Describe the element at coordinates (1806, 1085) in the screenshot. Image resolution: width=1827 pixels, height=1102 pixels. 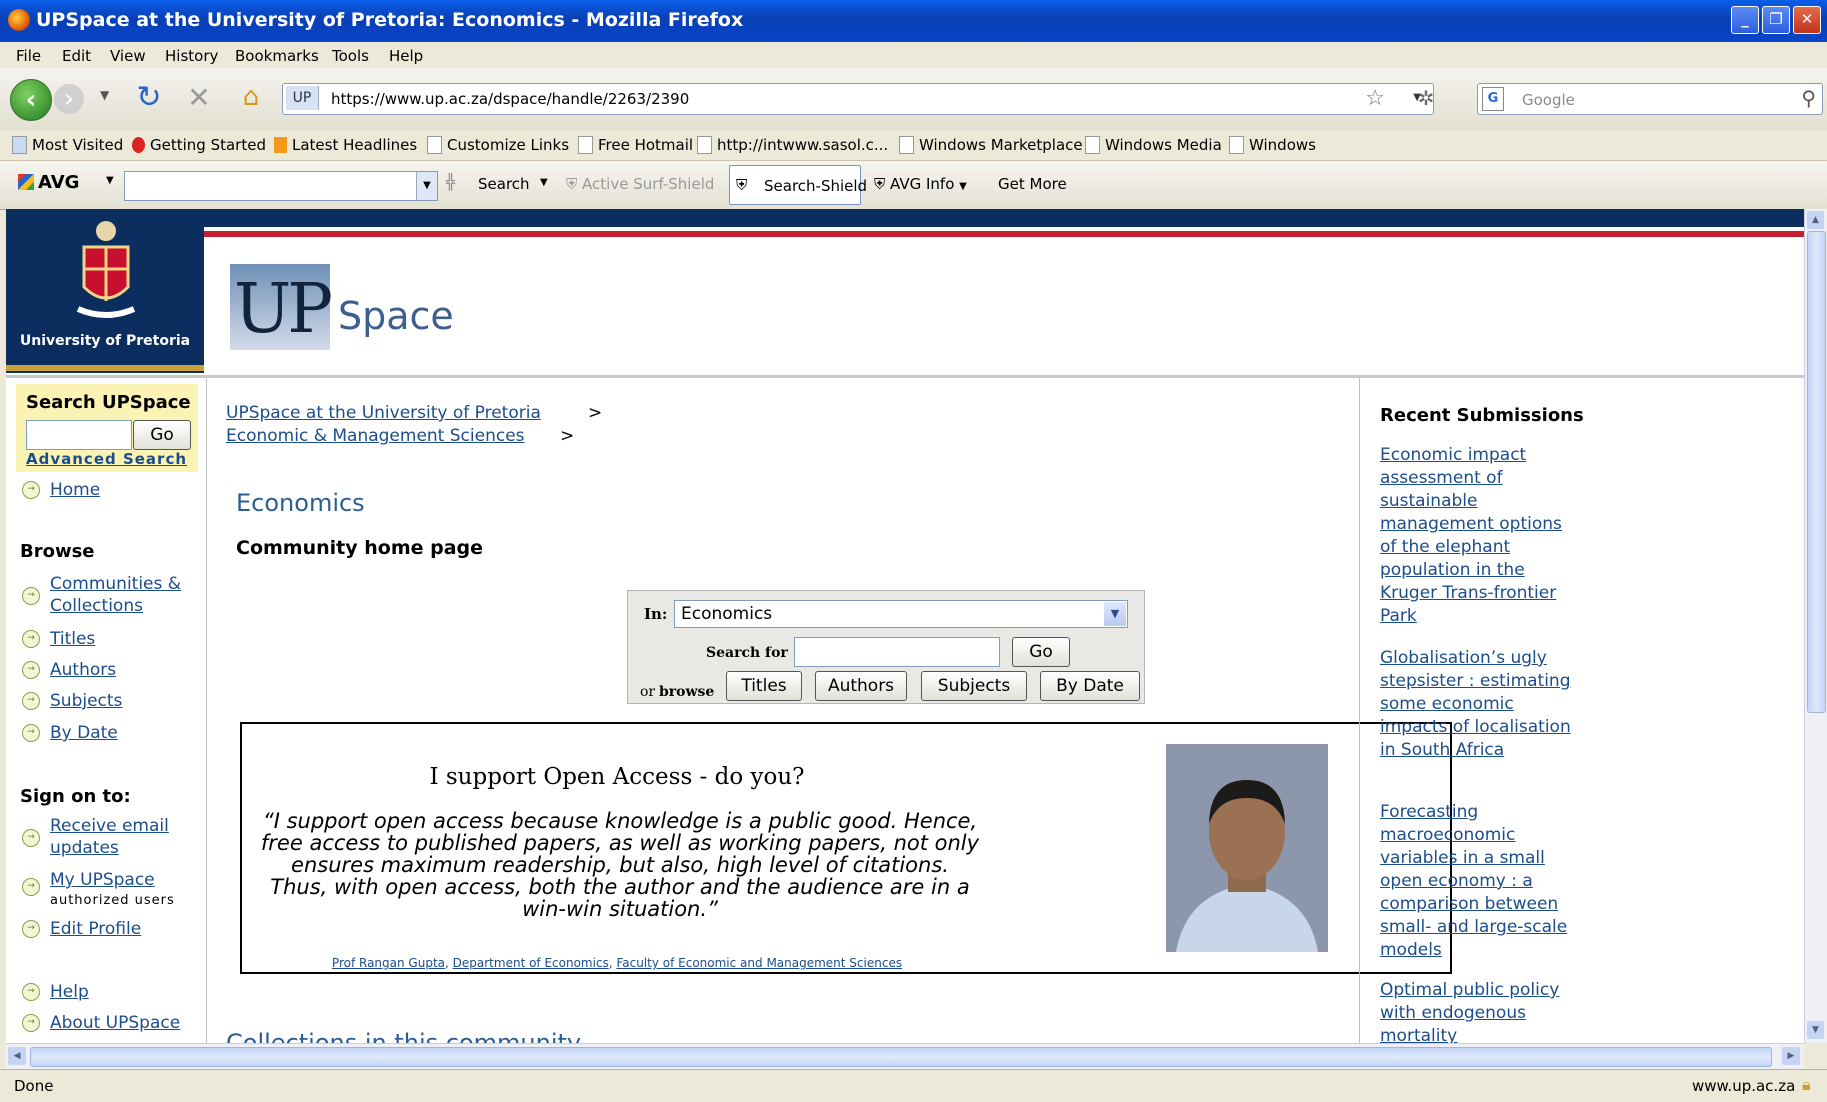
I see `secure-lock-icon: 🔒︎` at that location.